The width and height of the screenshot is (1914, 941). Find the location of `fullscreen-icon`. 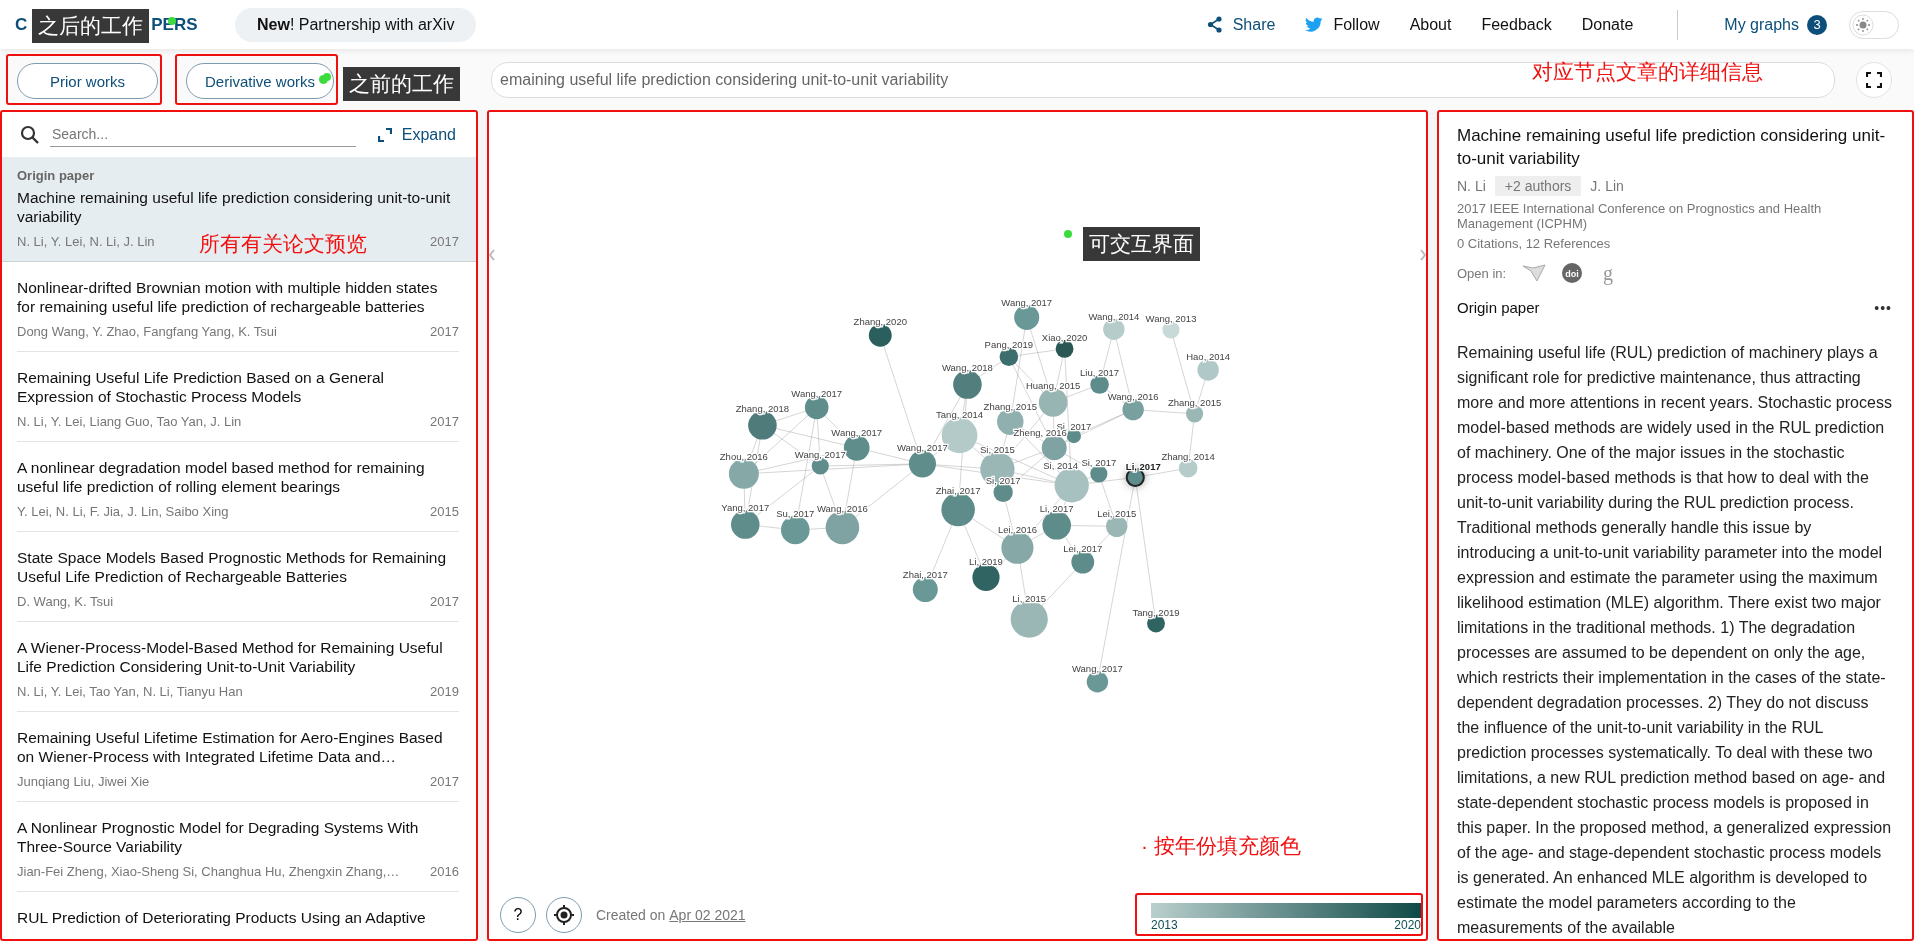

fullscreen-icon is located at coordinates (1874, 79).